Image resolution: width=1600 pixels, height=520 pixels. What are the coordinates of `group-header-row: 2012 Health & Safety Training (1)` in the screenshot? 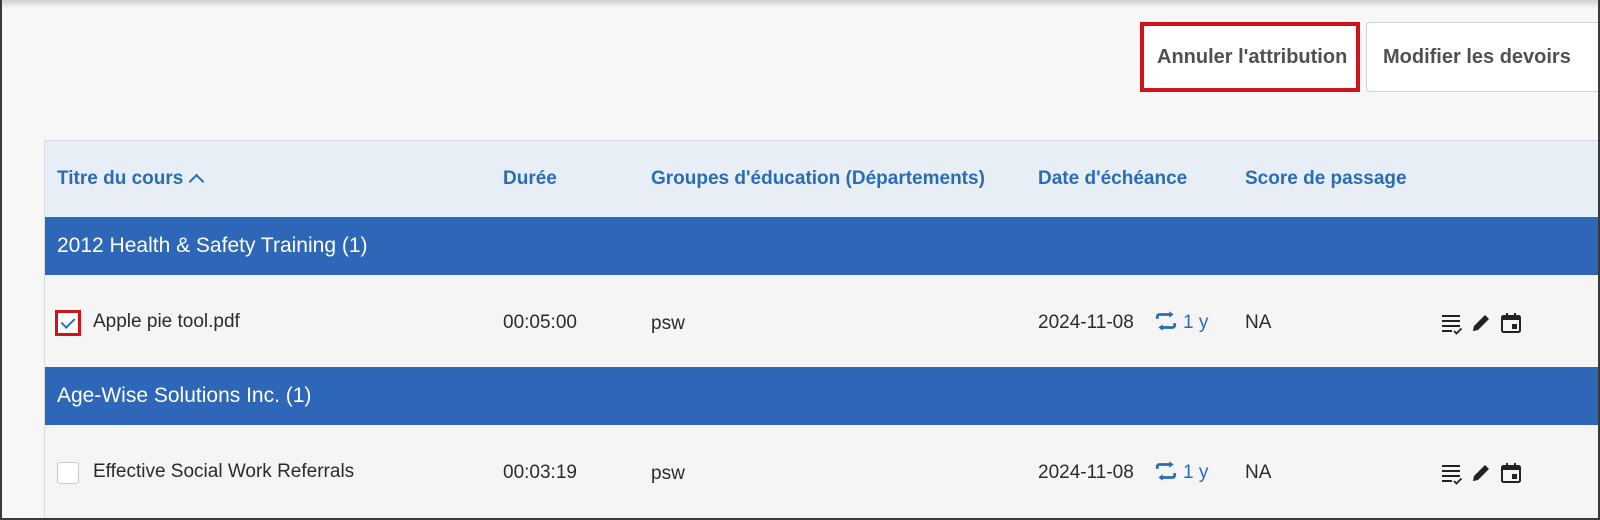 It's located at (821, 246).